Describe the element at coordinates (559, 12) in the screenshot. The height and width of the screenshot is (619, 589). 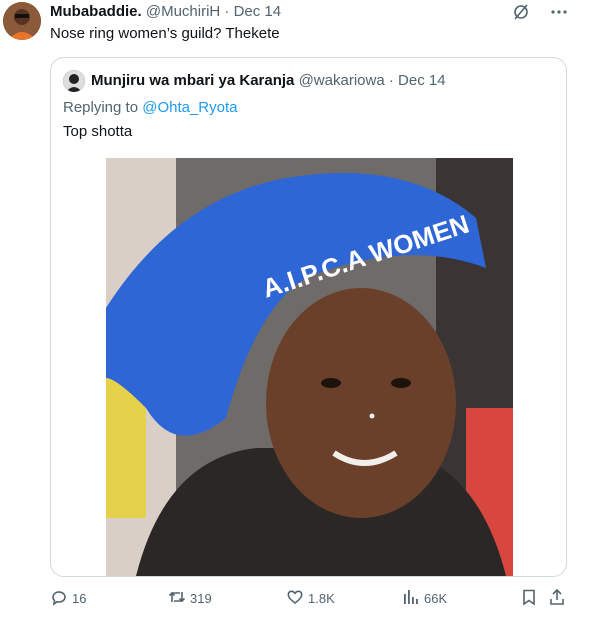
I see `more-dots-icon` at that location.